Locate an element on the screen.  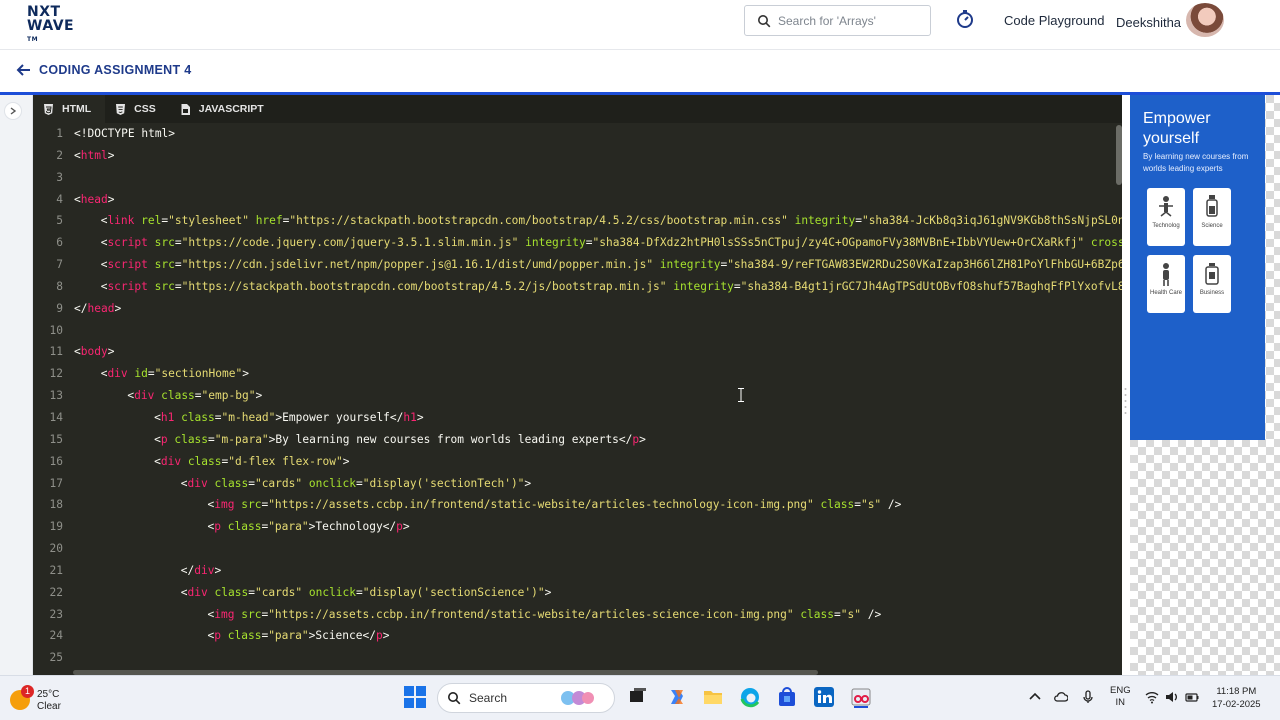
copilot-icon is located at coordinates (677, 697).